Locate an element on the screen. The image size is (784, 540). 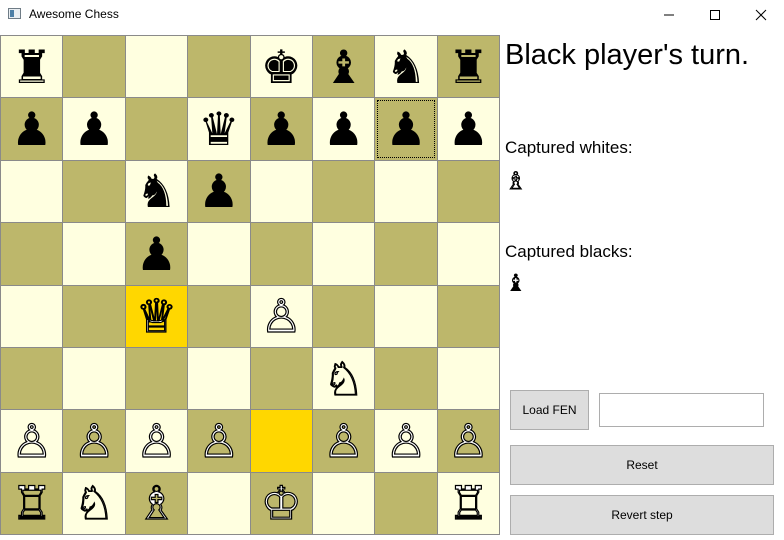
white-bishop-icon: ♗ is located at coordinates (156, 503).